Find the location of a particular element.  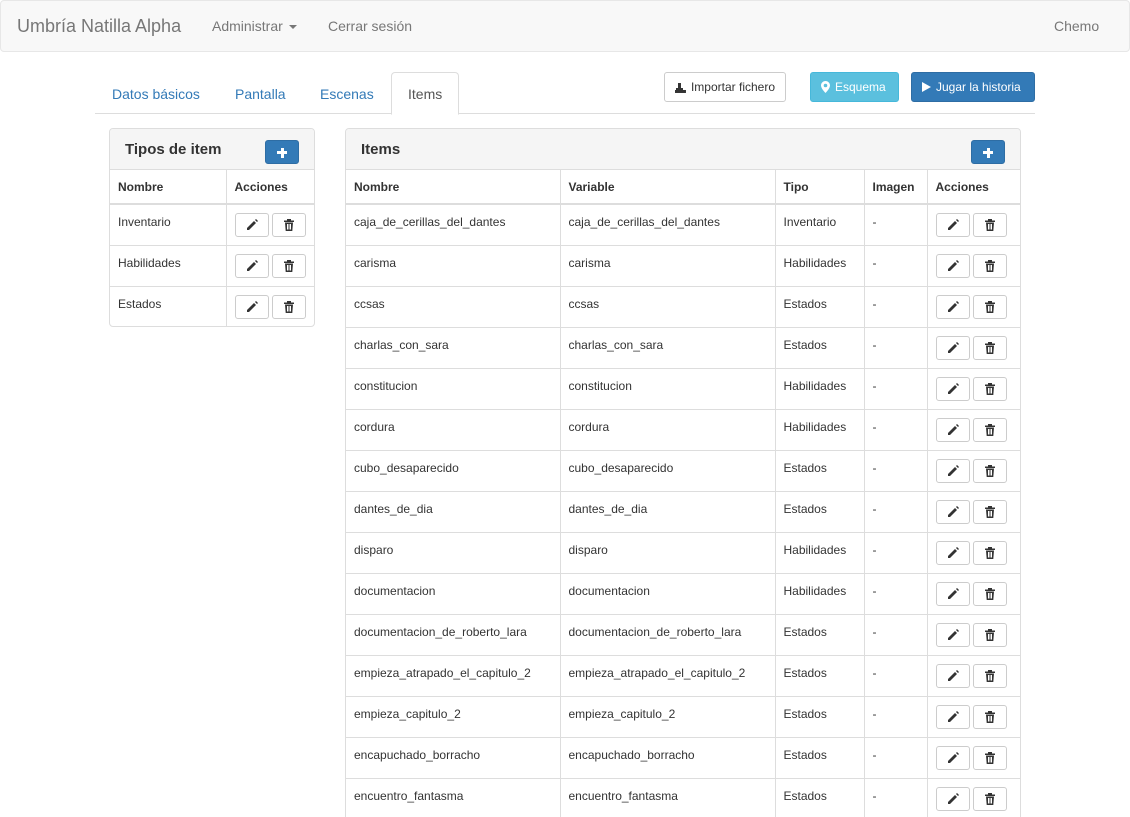

item-name-cell: encapuchado_borracho is located at coordinates (453, 758).